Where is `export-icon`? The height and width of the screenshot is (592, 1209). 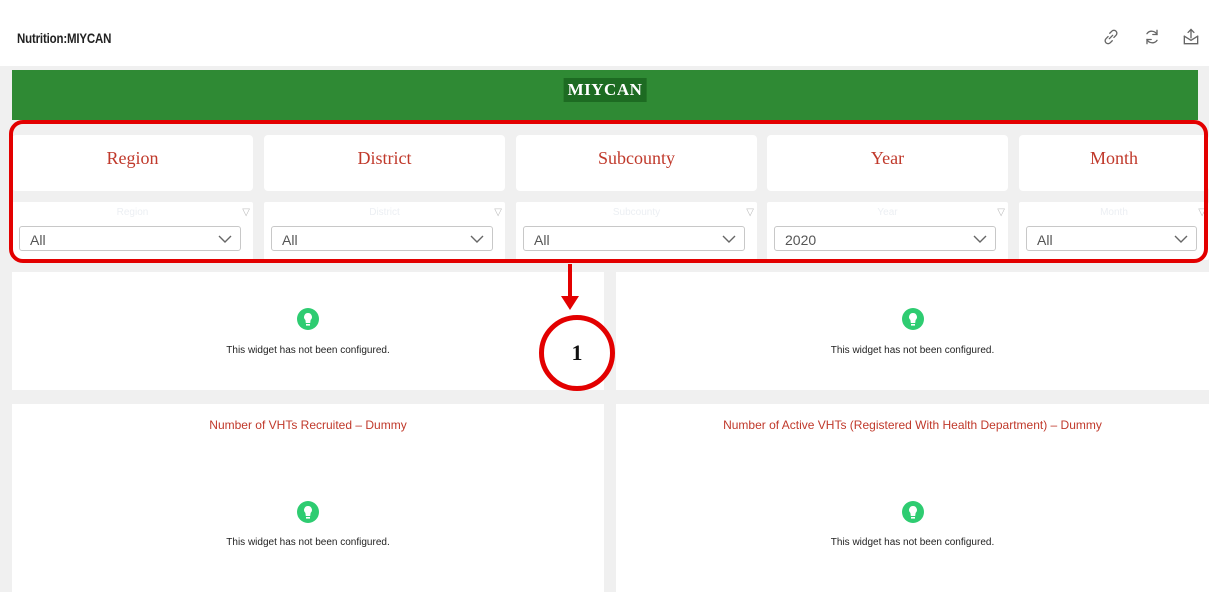 export-icon is located at coordinates (1191, 37).